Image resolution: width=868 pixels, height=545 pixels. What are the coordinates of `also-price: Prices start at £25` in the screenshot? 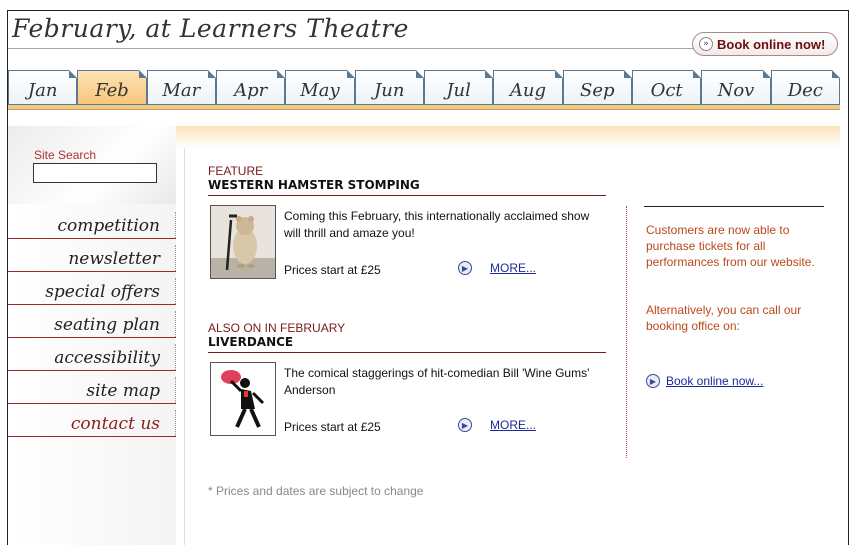 It's located at (332, 427).